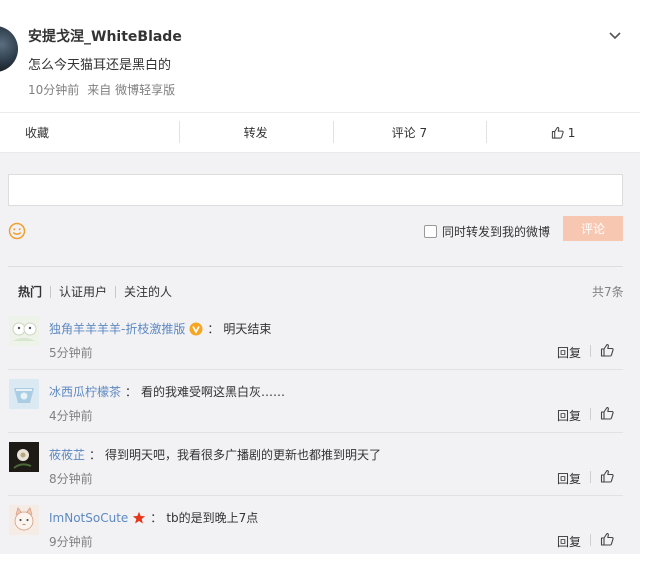  Describe the element at coordinates (496, 232) in the screenshot. I see `forward-option-label: 同时转发到我的微博` at that location.